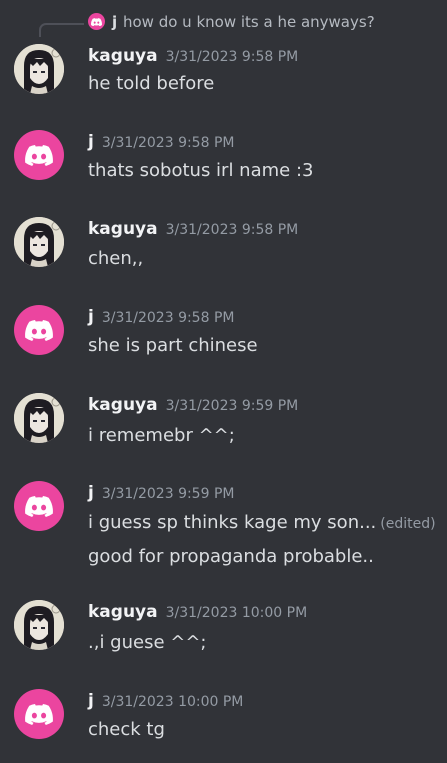 Image resolution: width=447 pixels, height=763 pixels. I want to click on message-header: kaguya 3/31/2023 10:00 PM, so click(197, 612).